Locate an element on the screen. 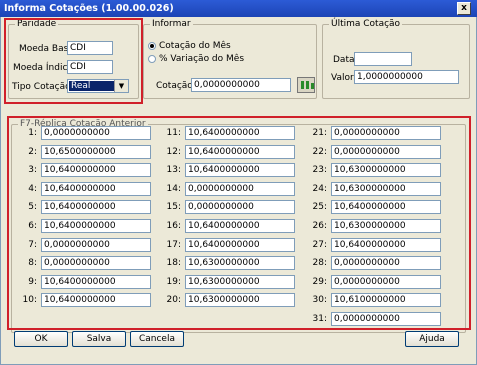 This screenshot has width=477, height=365. day-value-input: 10,6100000000 is located at coordinates (386, 300).